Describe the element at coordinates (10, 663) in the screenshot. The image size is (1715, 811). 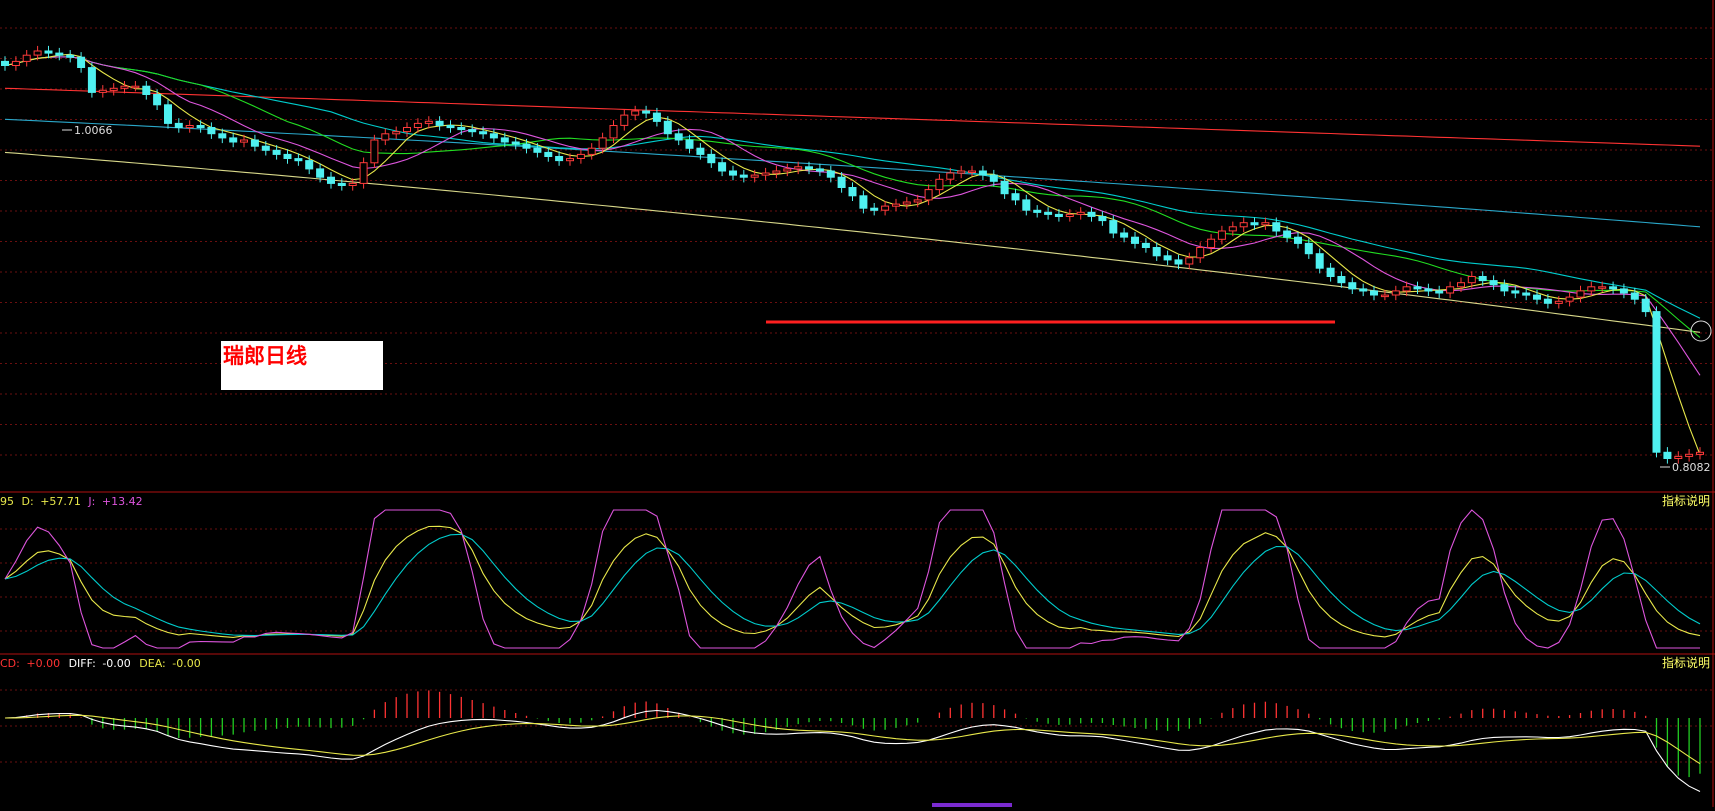
I see `macd-header-prefix: CD:` at that location.